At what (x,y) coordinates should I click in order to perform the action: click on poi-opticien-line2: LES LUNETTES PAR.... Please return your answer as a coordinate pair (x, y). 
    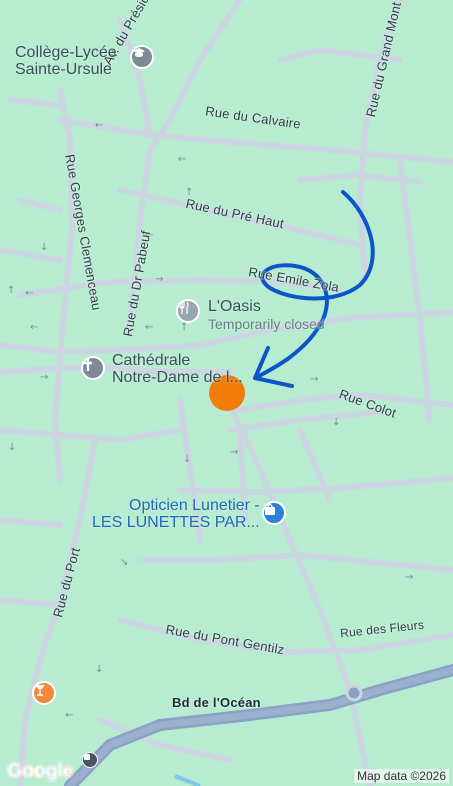
    Looking at the image, I should click on (176, 522).